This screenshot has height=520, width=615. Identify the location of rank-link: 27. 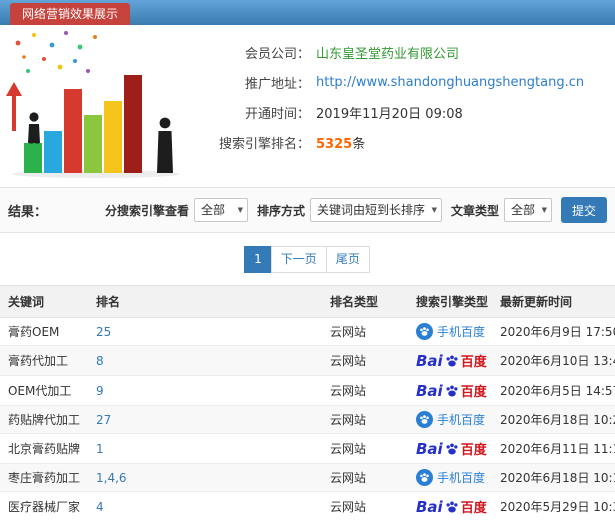
(103, 420).